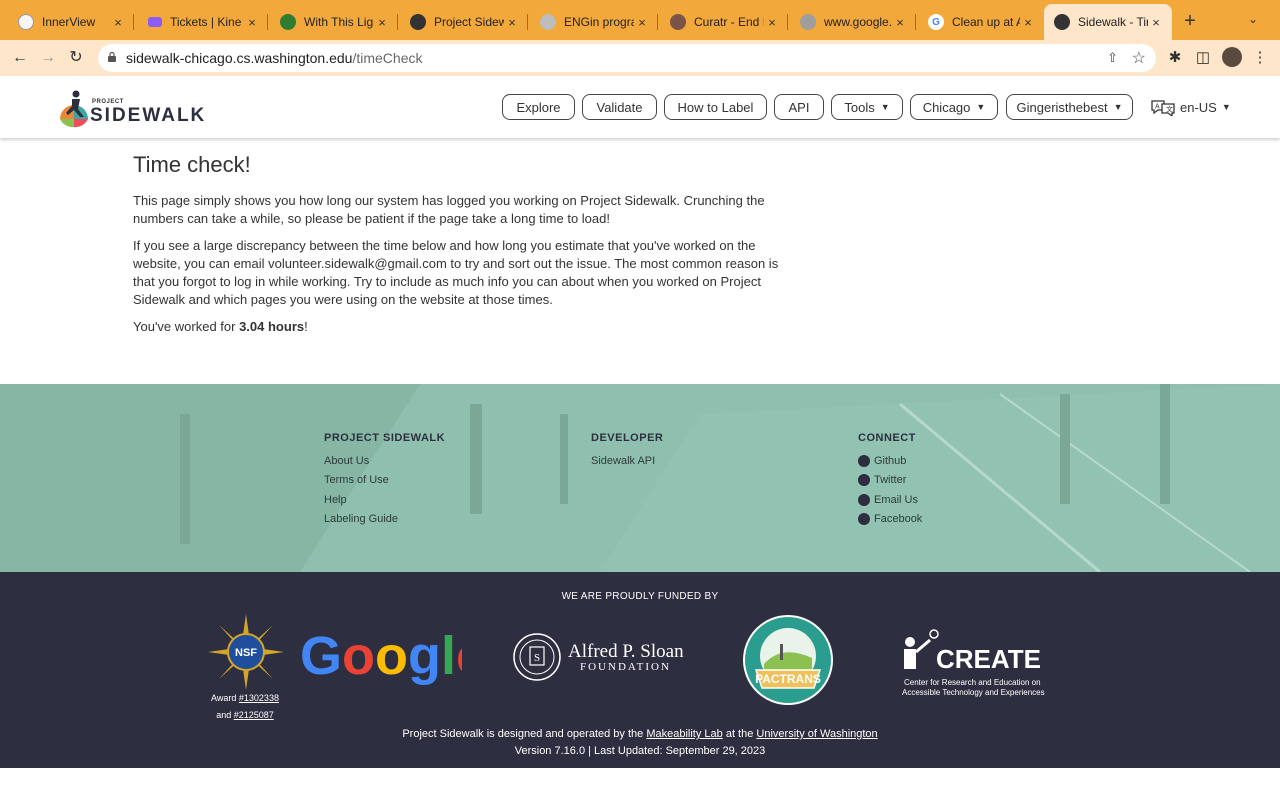  Describe the element at coordinates (339, 22) in the screenshot. I see `tab-title: With This Ligi` at that location.